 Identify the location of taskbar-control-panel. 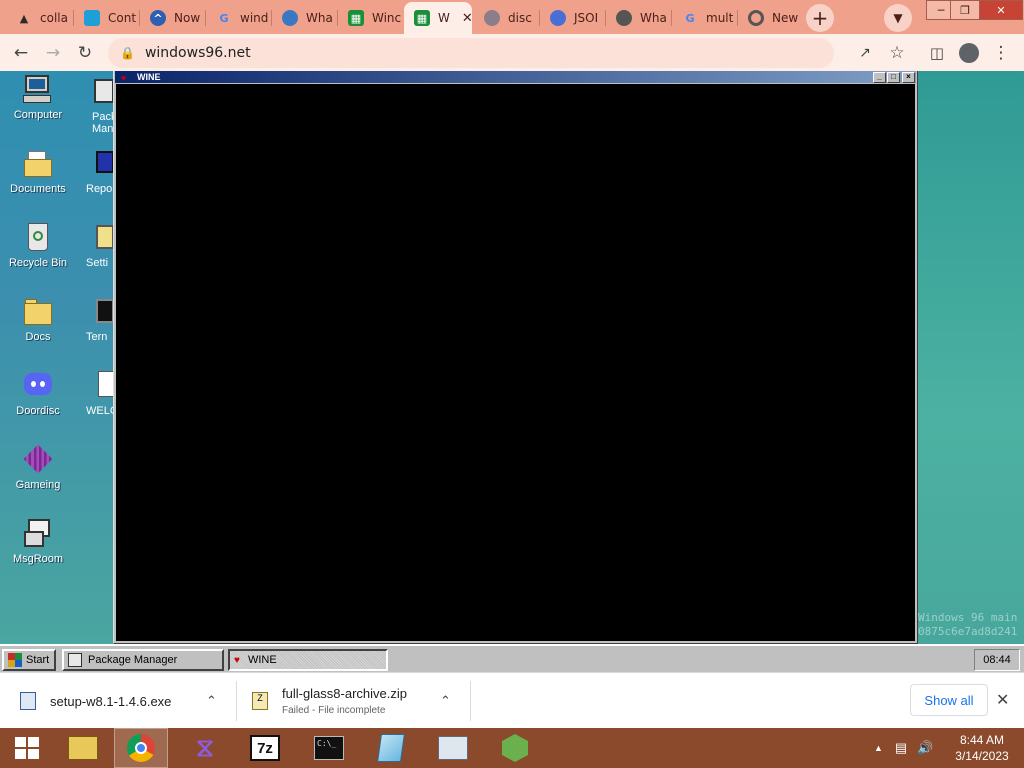
(453, 748).